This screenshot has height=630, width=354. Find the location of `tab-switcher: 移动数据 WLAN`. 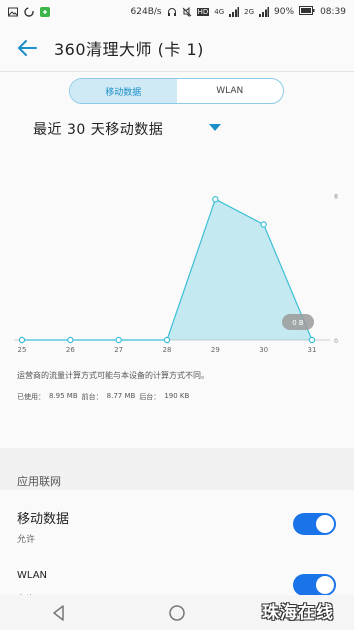

tab-switcher: 移动数据 WLAN is located at coordinates (176, 91).